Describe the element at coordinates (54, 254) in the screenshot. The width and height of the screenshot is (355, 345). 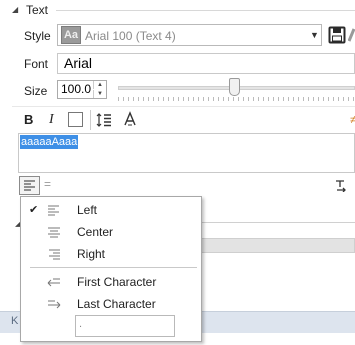
I see `align-right-icon` at that location.